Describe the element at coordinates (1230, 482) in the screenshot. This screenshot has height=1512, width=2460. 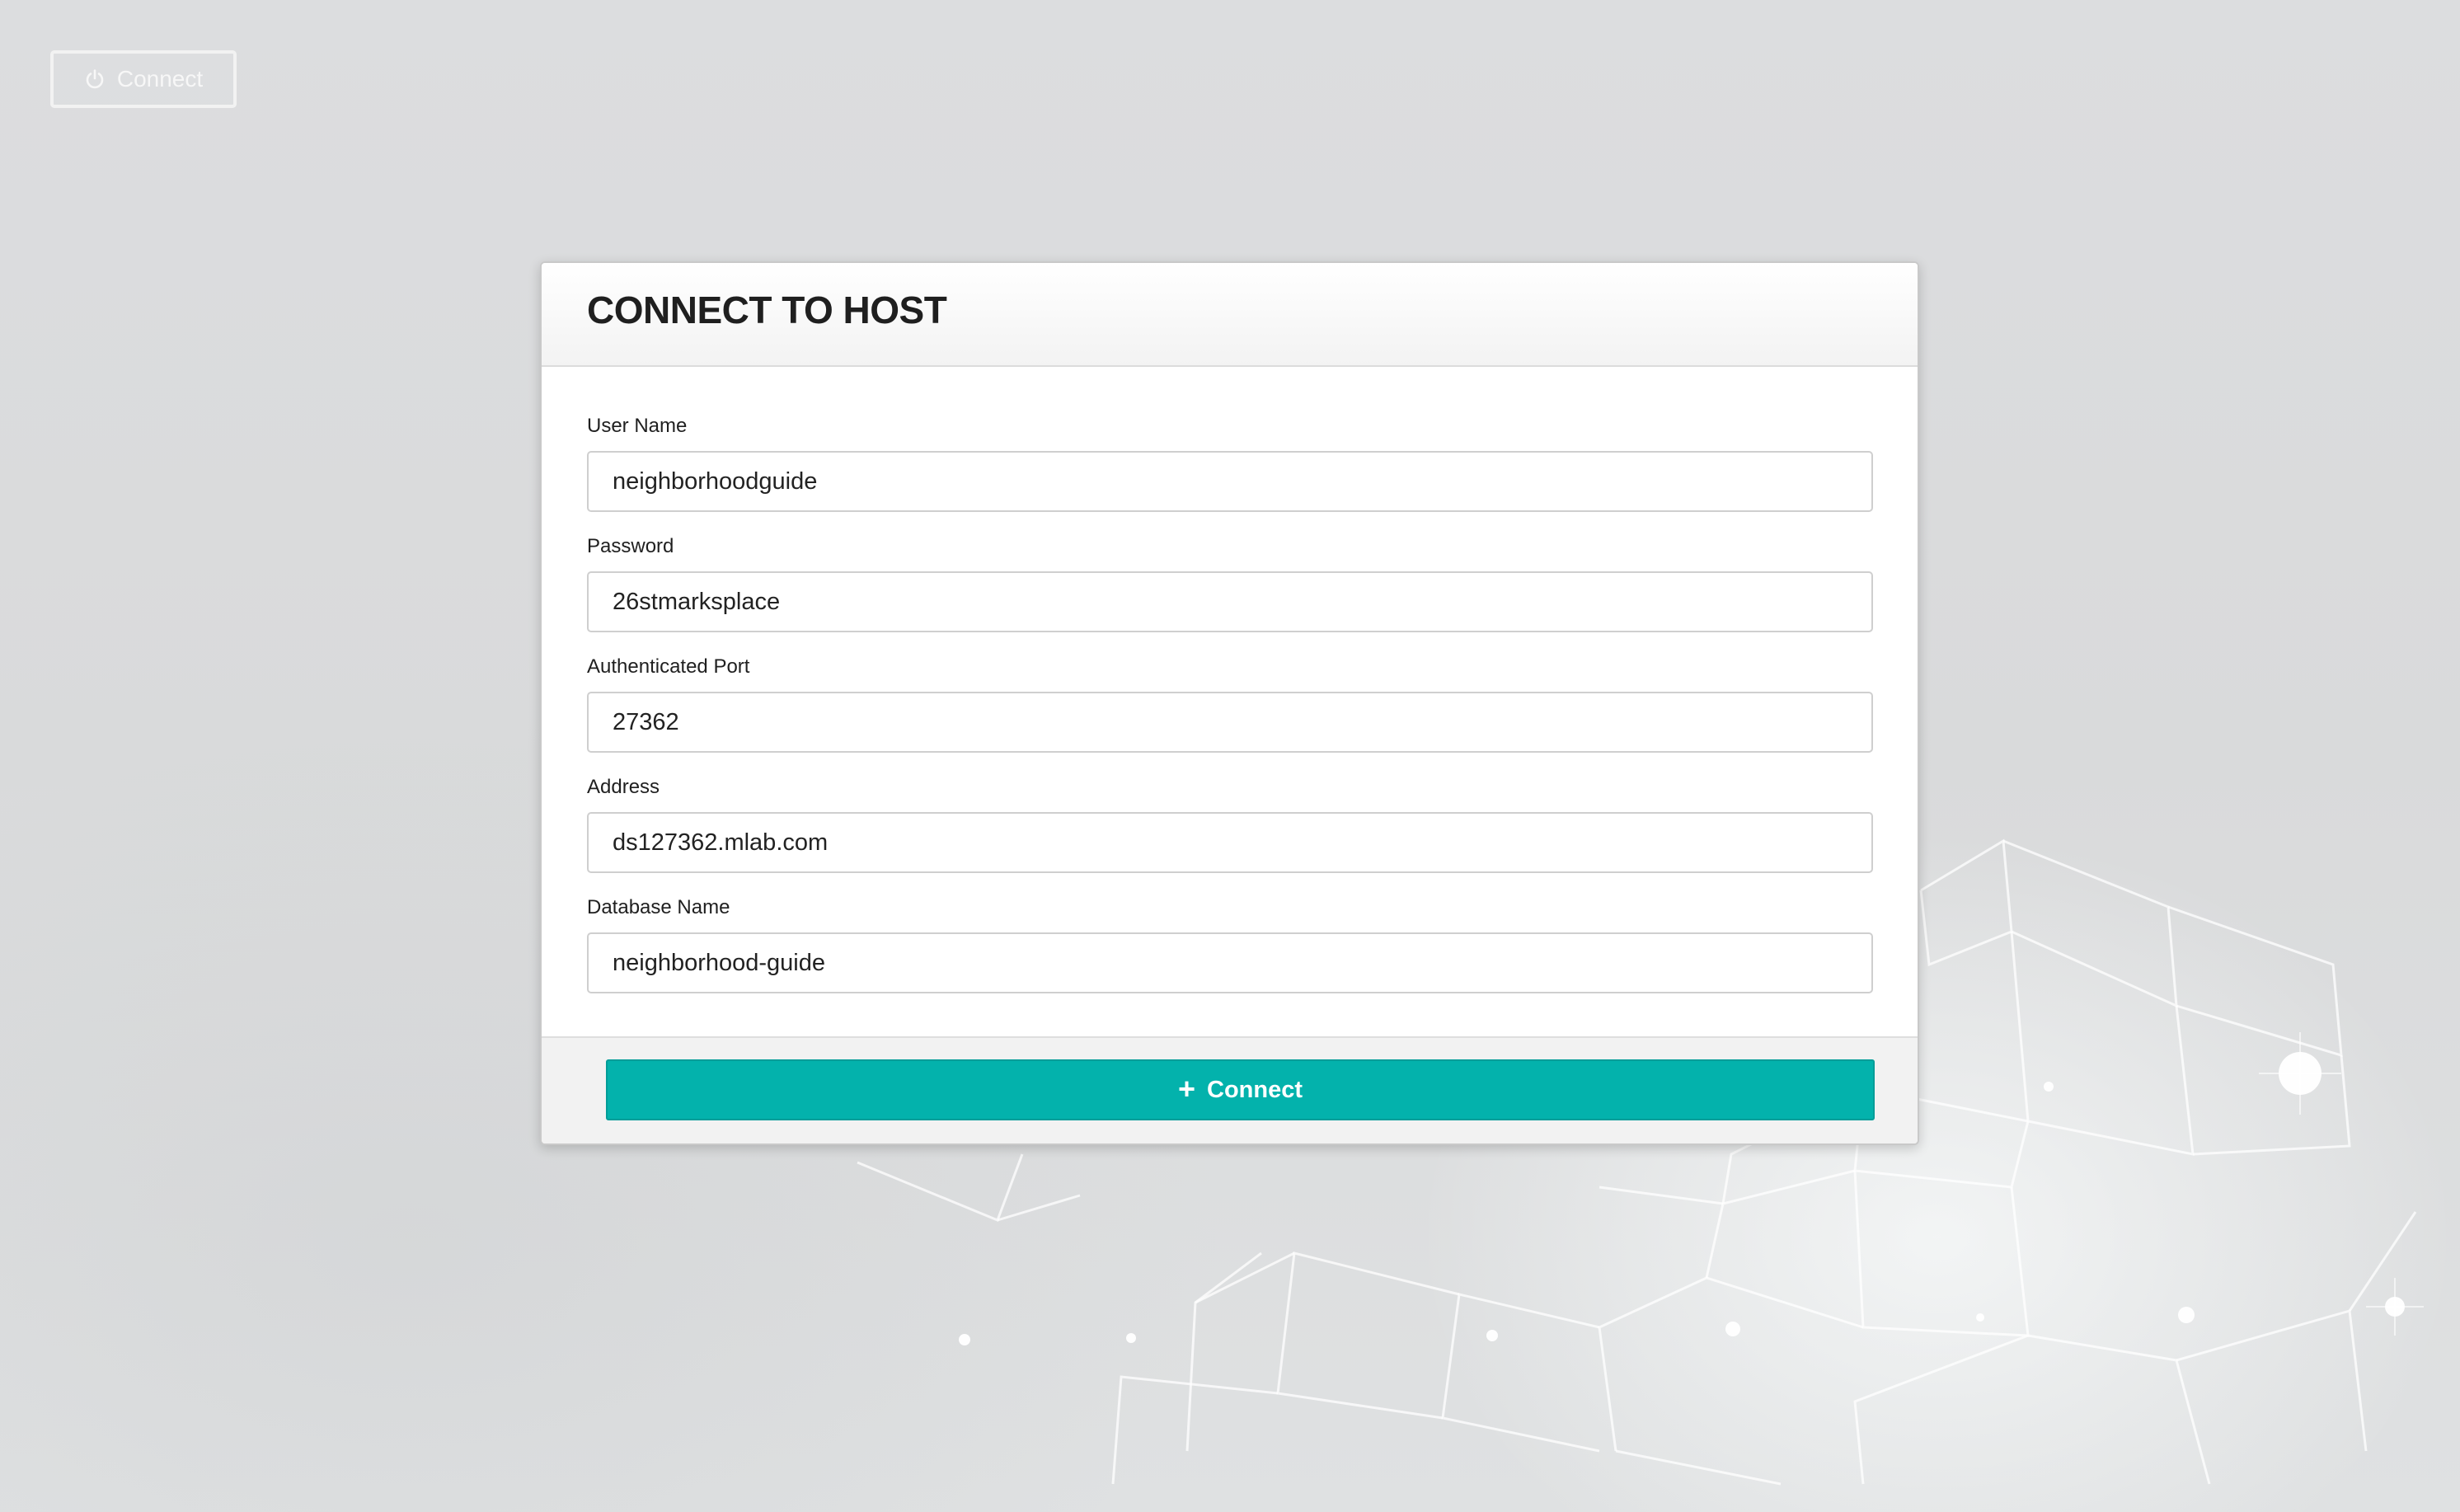
I see `username-input` at that location.